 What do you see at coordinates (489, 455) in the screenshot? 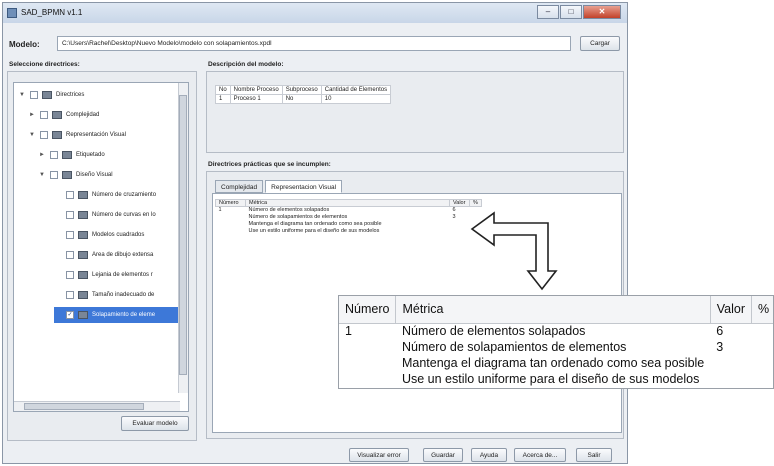
I see `help-button: Ayuda` at bounding box center [489, 455].